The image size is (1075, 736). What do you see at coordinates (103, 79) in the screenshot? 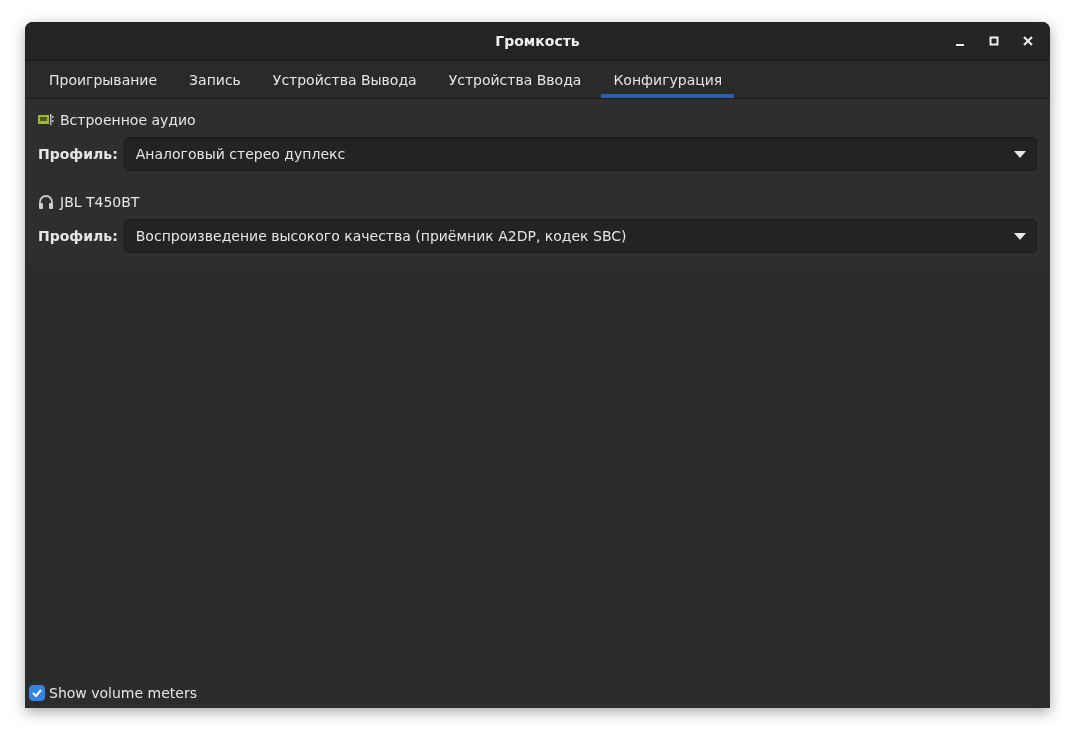
I see `tab: Проигрывание` at bounding box center [103, 79].